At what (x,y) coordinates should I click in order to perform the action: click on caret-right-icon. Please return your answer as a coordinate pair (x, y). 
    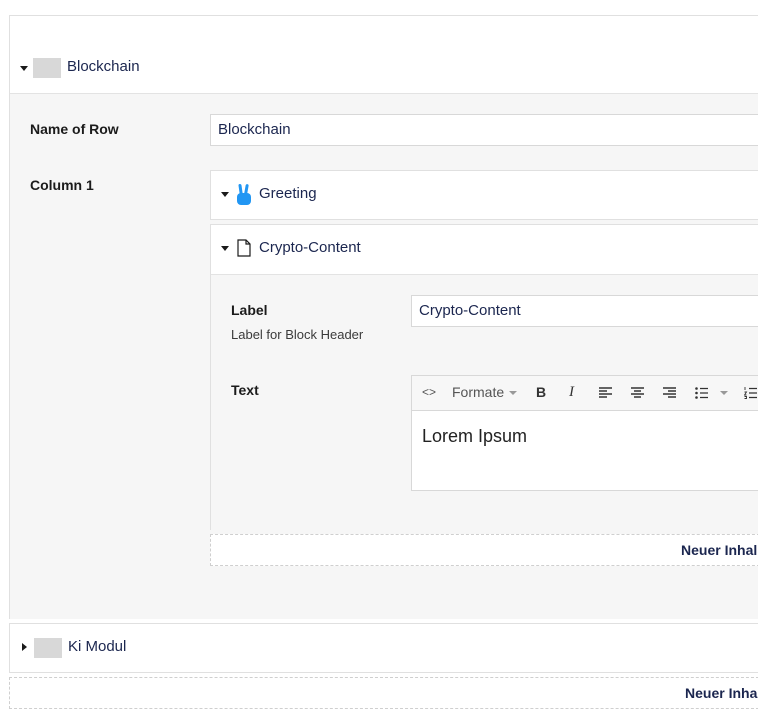
    Looking at the image, I should click on (24, 647).